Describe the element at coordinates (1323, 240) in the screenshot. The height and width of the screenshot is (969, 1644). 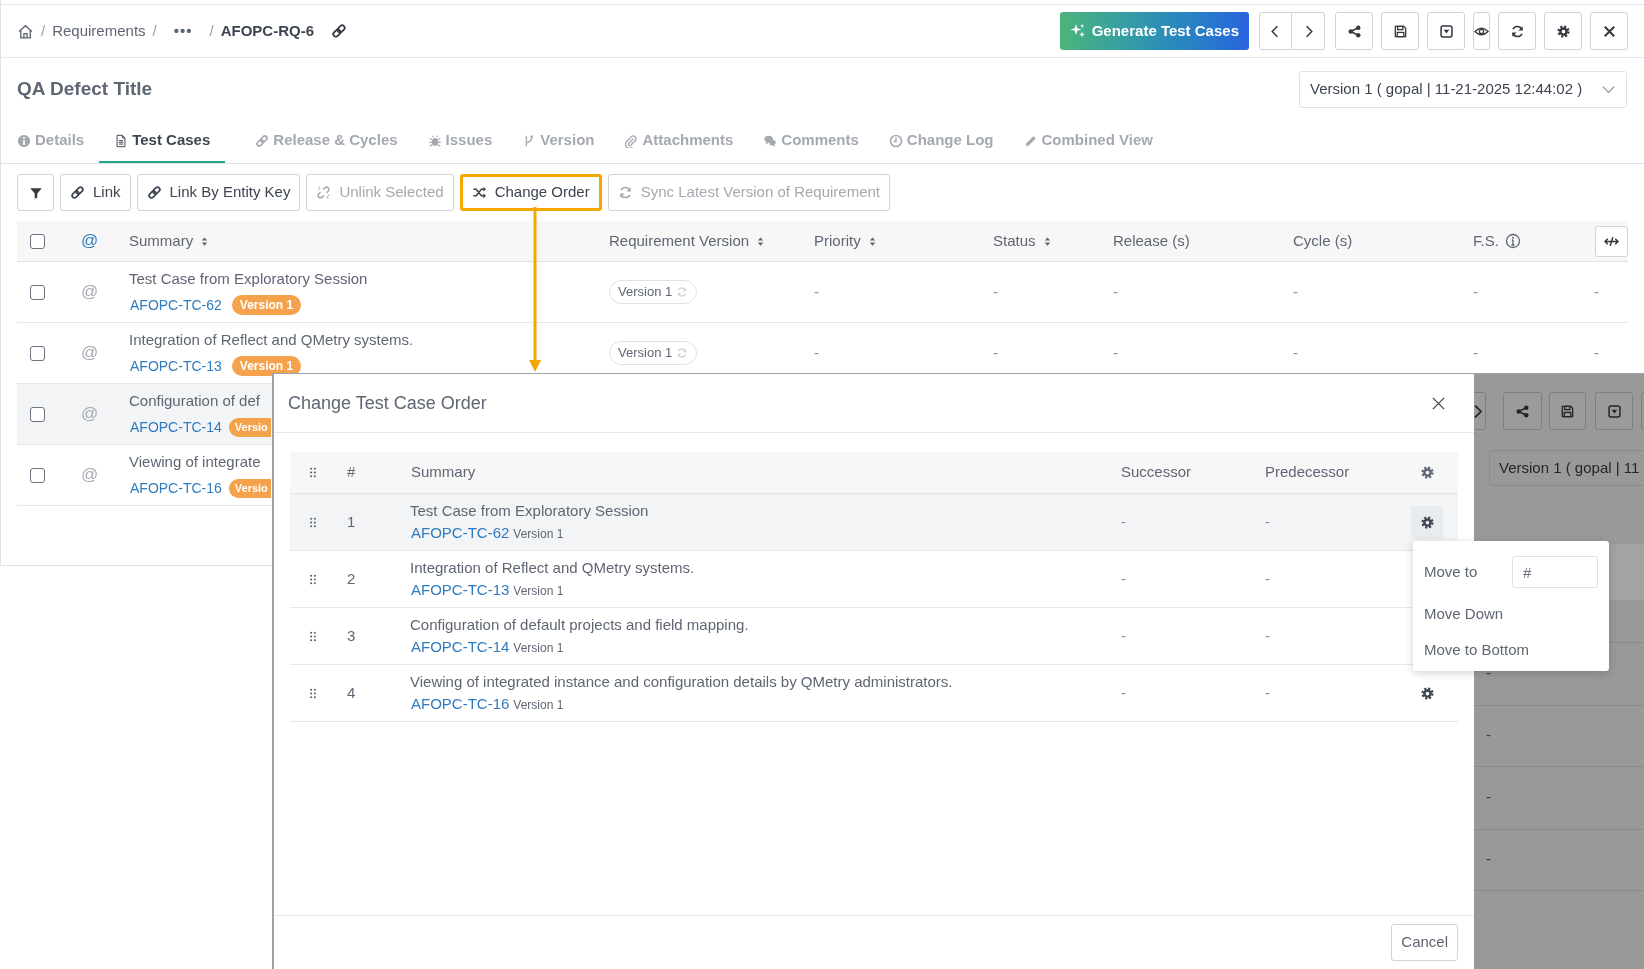
I see `column-header: Cycle (s)` at that location.